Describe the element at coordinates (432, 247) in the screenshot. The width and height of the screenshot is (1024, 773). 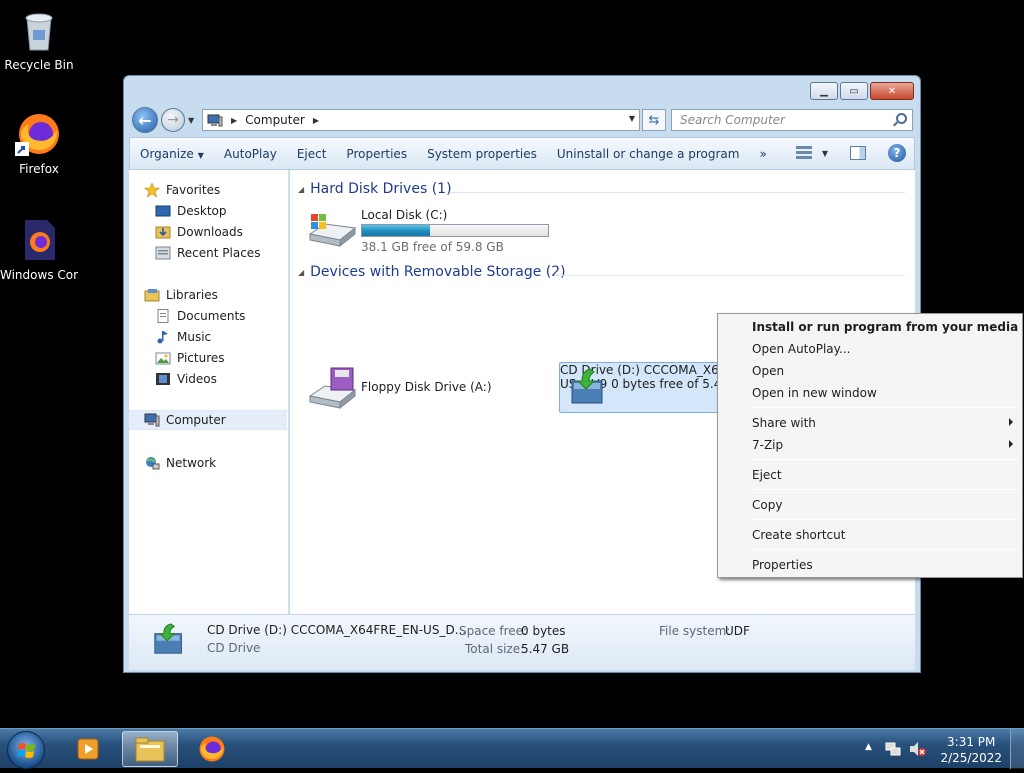
I see `drive-free-space: 38.1 GB free of 59.8 GB` at that location.